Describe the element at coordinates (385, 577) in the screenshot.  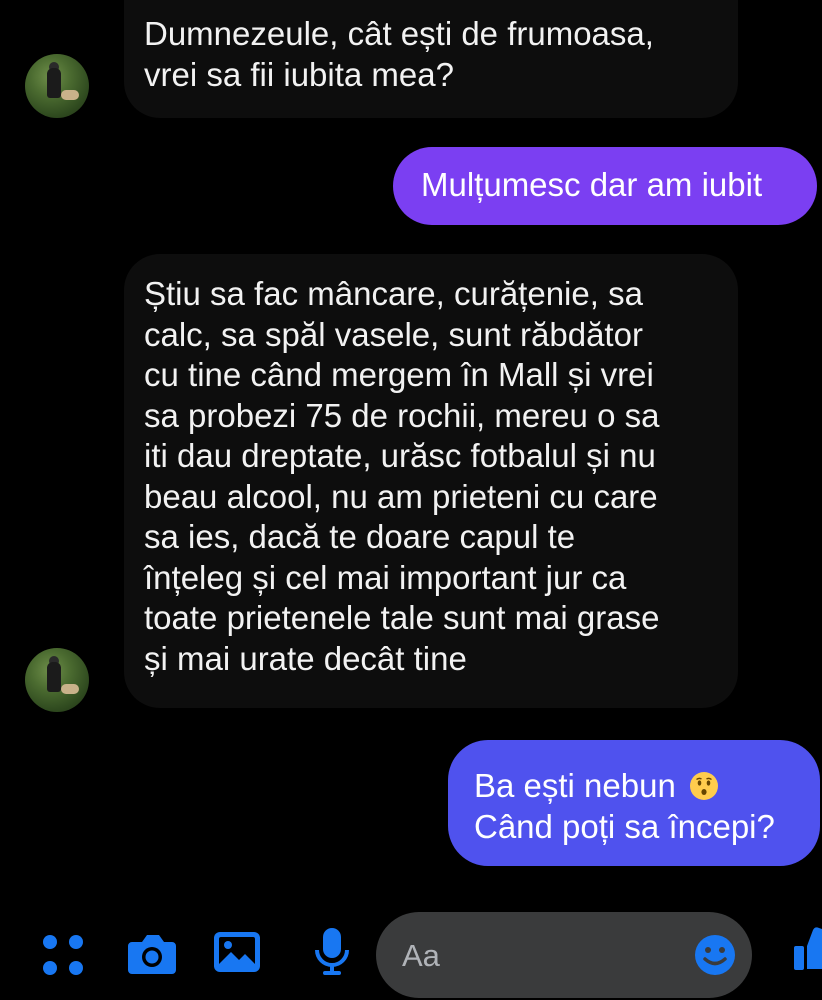
I see `message-line: înțeleg și cel mai important jur ca` at that location.